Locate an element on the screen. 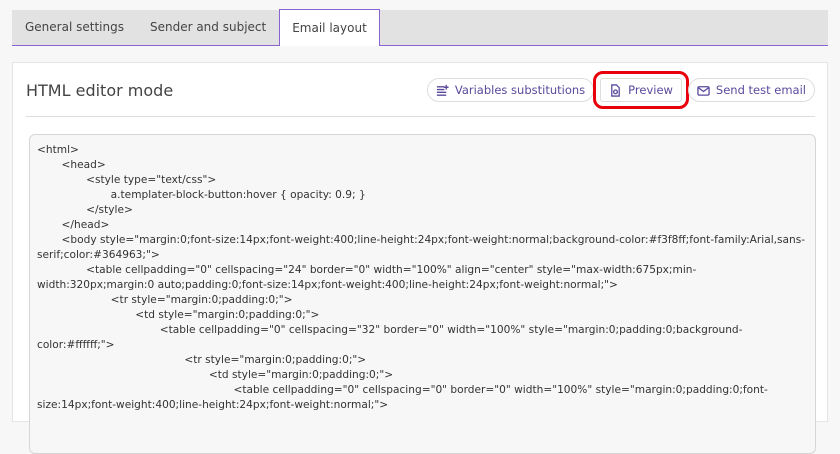 Image resolution: width=840 pixels, height=454 pixels. file-preview-icon is located at coordinates (616, 90).